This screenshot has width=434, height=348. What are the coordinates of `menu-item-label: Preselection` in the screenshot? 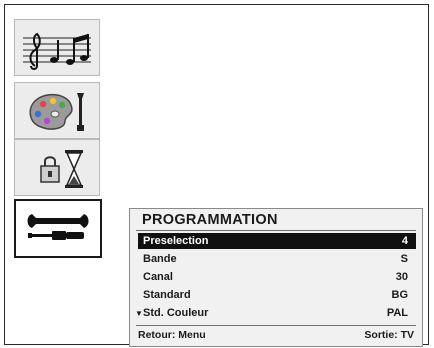 It's located at (176, 241).